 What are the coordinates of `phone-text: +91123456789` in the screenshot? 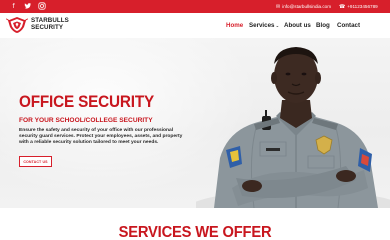 It's located at (362, 6).